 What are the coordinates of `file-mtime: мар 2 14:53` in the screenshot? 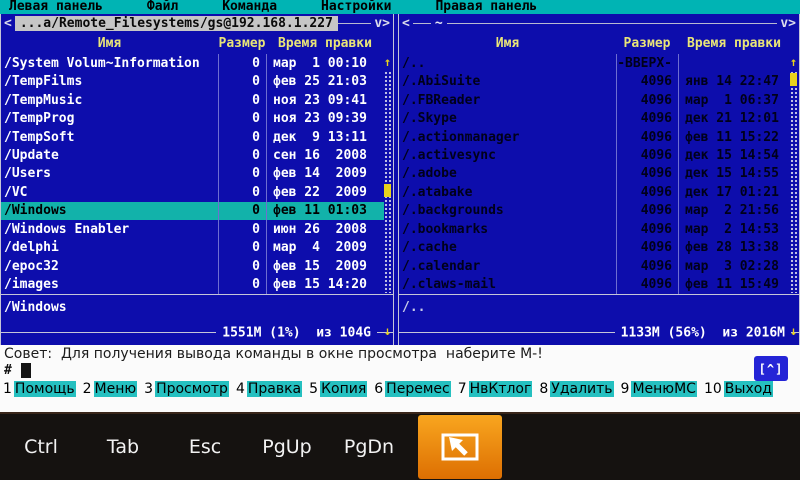 It's located at (734, 229).